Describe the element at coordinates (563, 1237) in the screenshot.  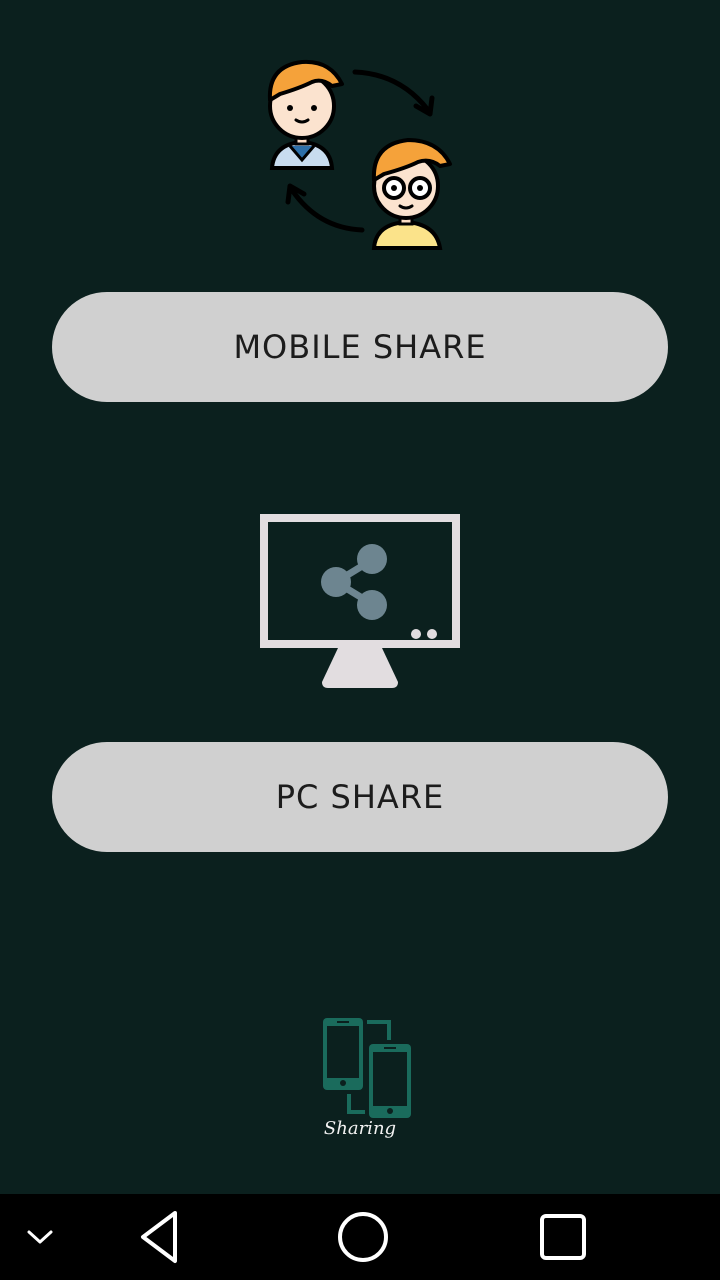
I see `recents-square-icon` at that location.